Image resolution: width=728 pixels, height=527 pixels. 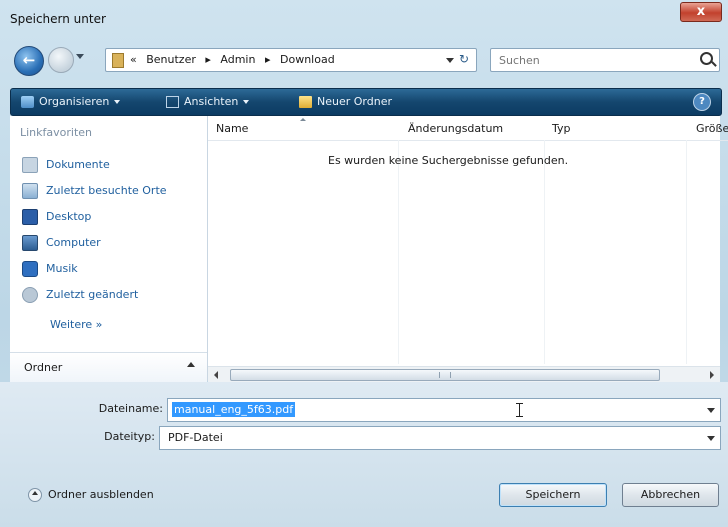 I want to click on hide-folders-label: Ordner ausblenden, so click(x=101, y=494).